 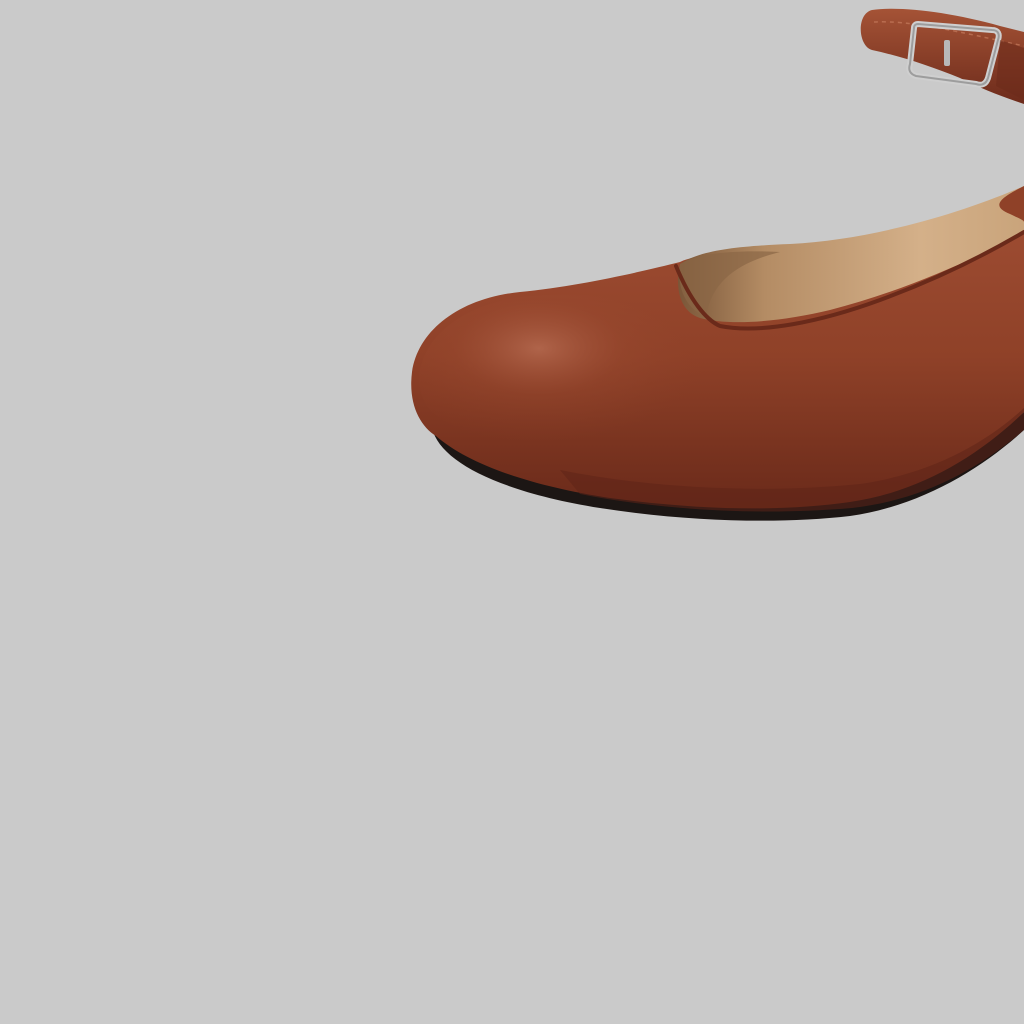 I want to click on shoe-part, so click(x=947, y=53).